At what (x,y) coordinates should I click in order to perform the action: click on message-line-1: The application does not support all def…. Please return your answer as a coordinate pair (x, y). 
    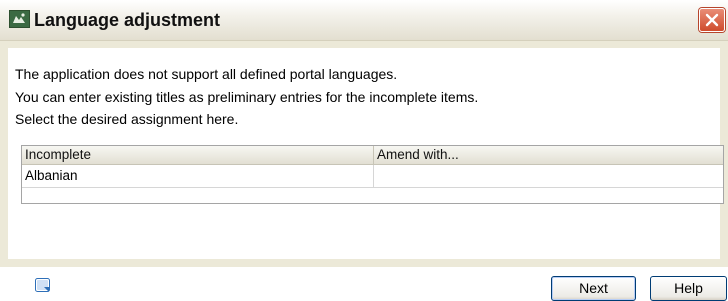
    Looking at the image, I should click on (206, 74).